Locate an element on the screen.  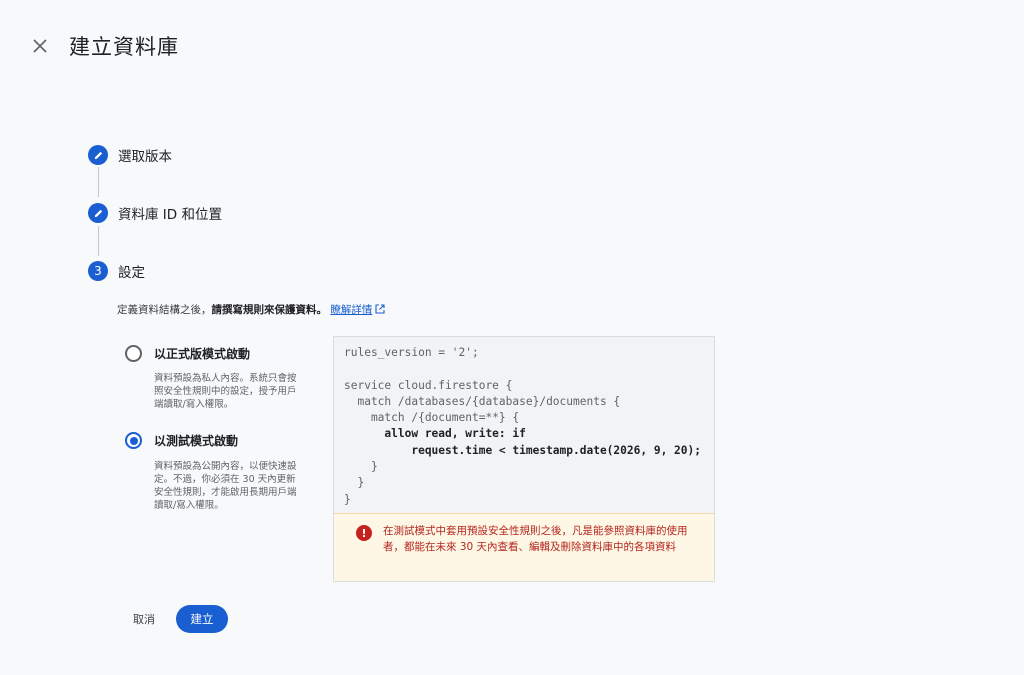
close-icon is located at coordinates (40, 46).